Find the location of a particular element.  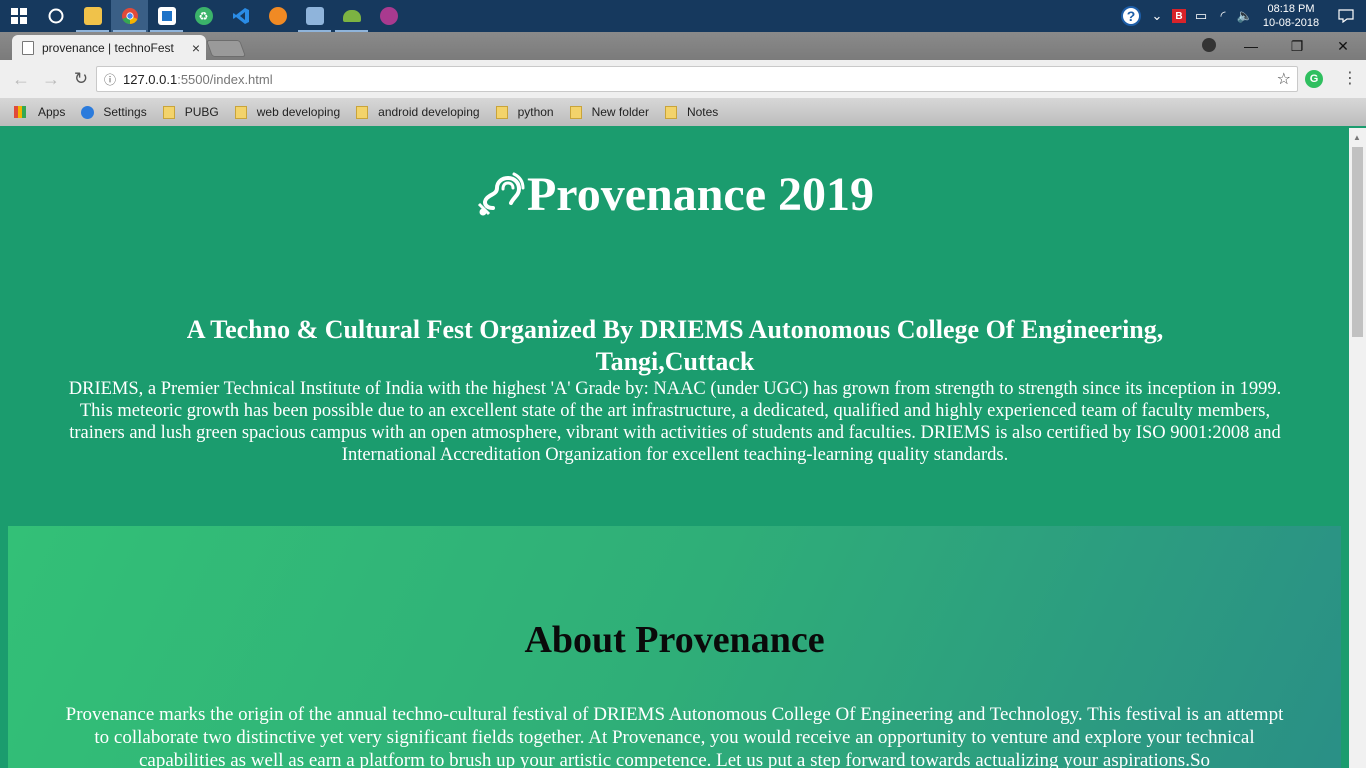

cortana-circle-icon is located at coordinates (55, 16).